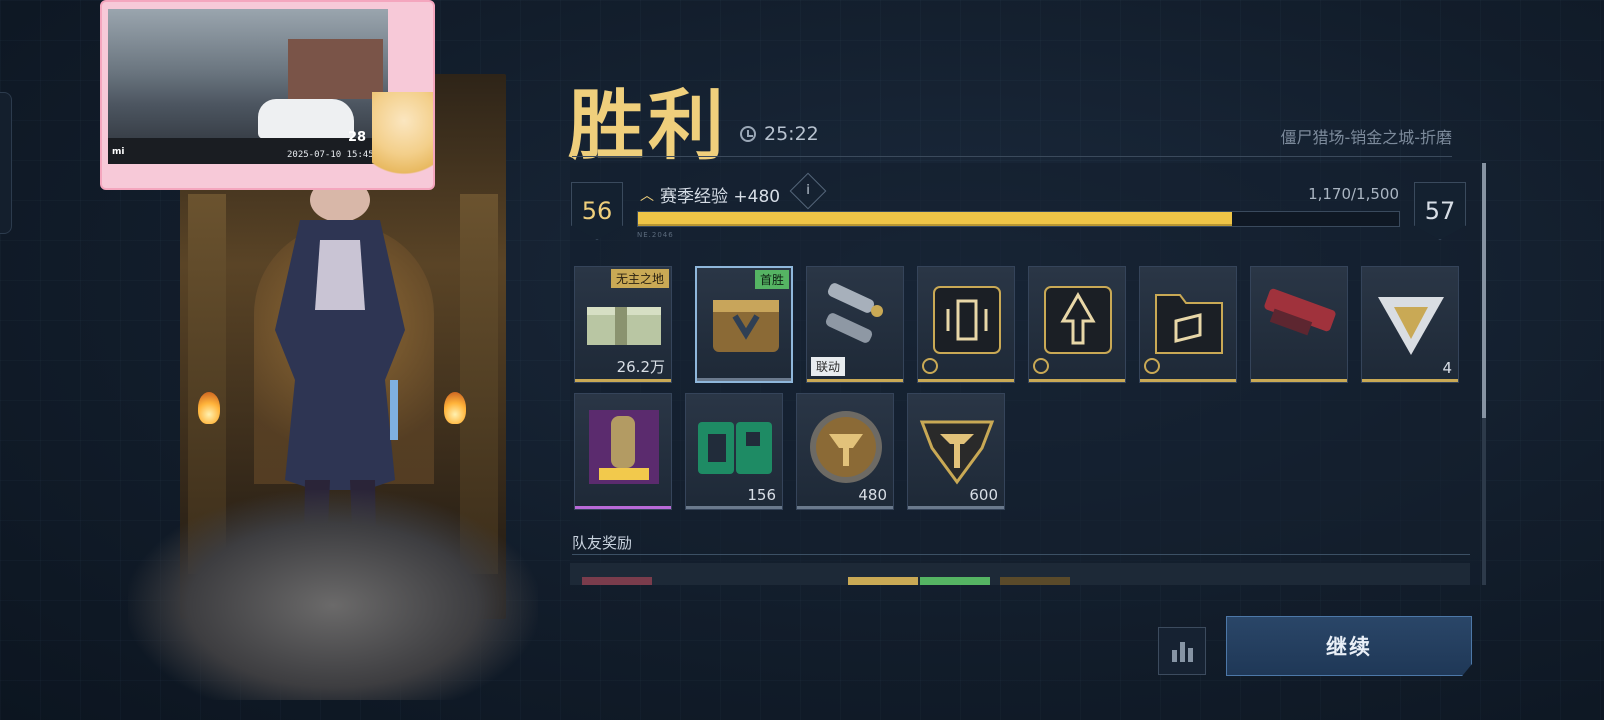  What do you see at coordinates (602, 543) in the screenshot?
I see `teammate-rewards-title: 队友奖励` at bounding box center [602, 543].